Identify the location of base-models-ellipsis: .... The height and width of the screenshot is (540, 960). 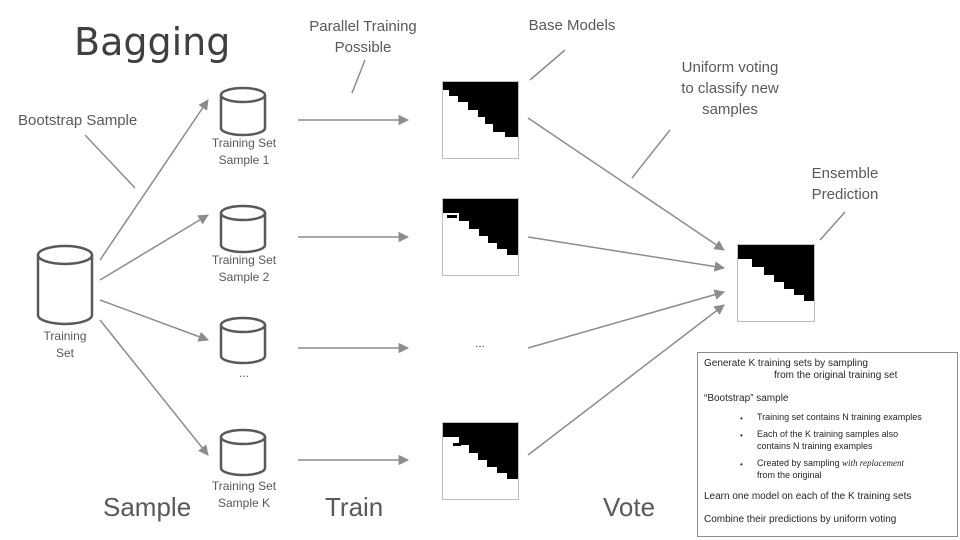
(479, 343).